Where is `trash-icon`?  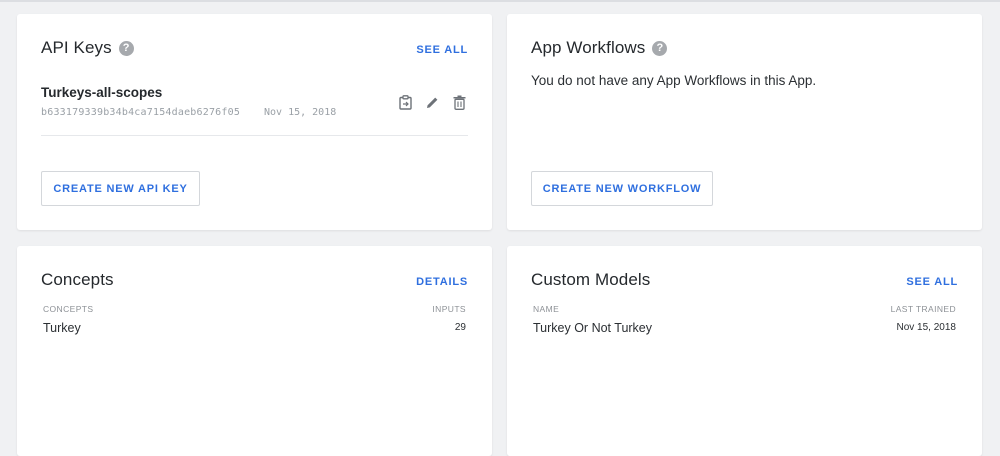 trash-icon is located at coordinates (459, 102).